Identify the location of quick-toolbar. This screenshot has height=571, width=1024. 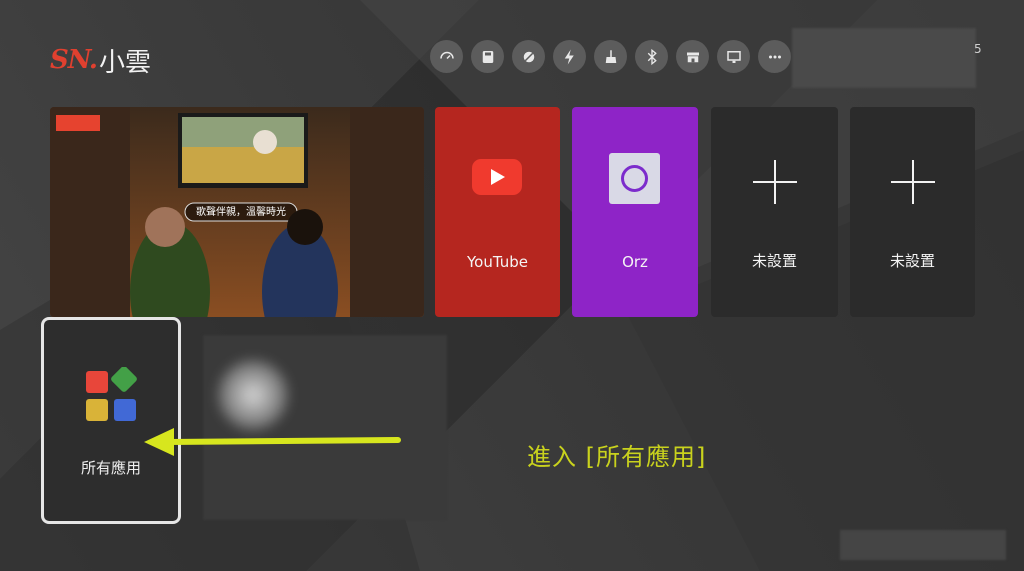
(610, 56).